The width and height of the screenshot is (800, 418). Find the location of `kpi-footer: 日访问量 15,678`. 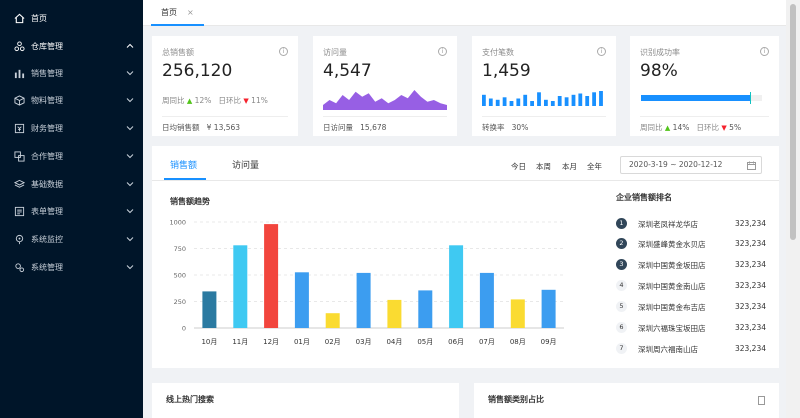

kpi-footer: 日访问量 15,678 is located at coordinates (354, 127).